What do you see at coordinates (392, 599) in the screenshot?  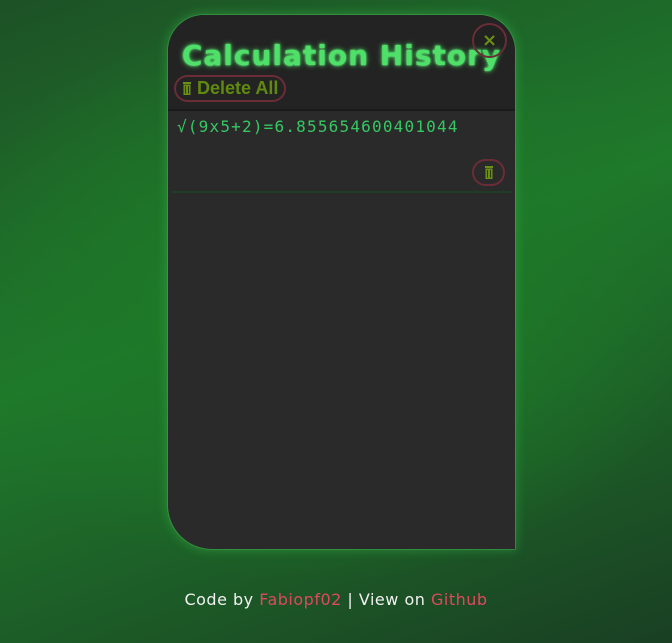 I see `footer-view-on: View on` at bounding box center [392, 599].